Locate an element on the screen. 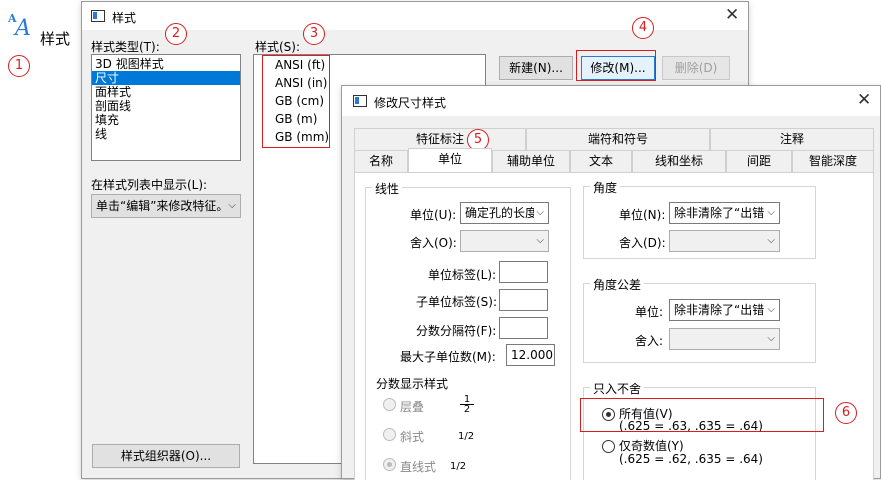 The height and width of the screenshot is (480, 881). app-style-label: 样式 is located at coordinates (55, 39).